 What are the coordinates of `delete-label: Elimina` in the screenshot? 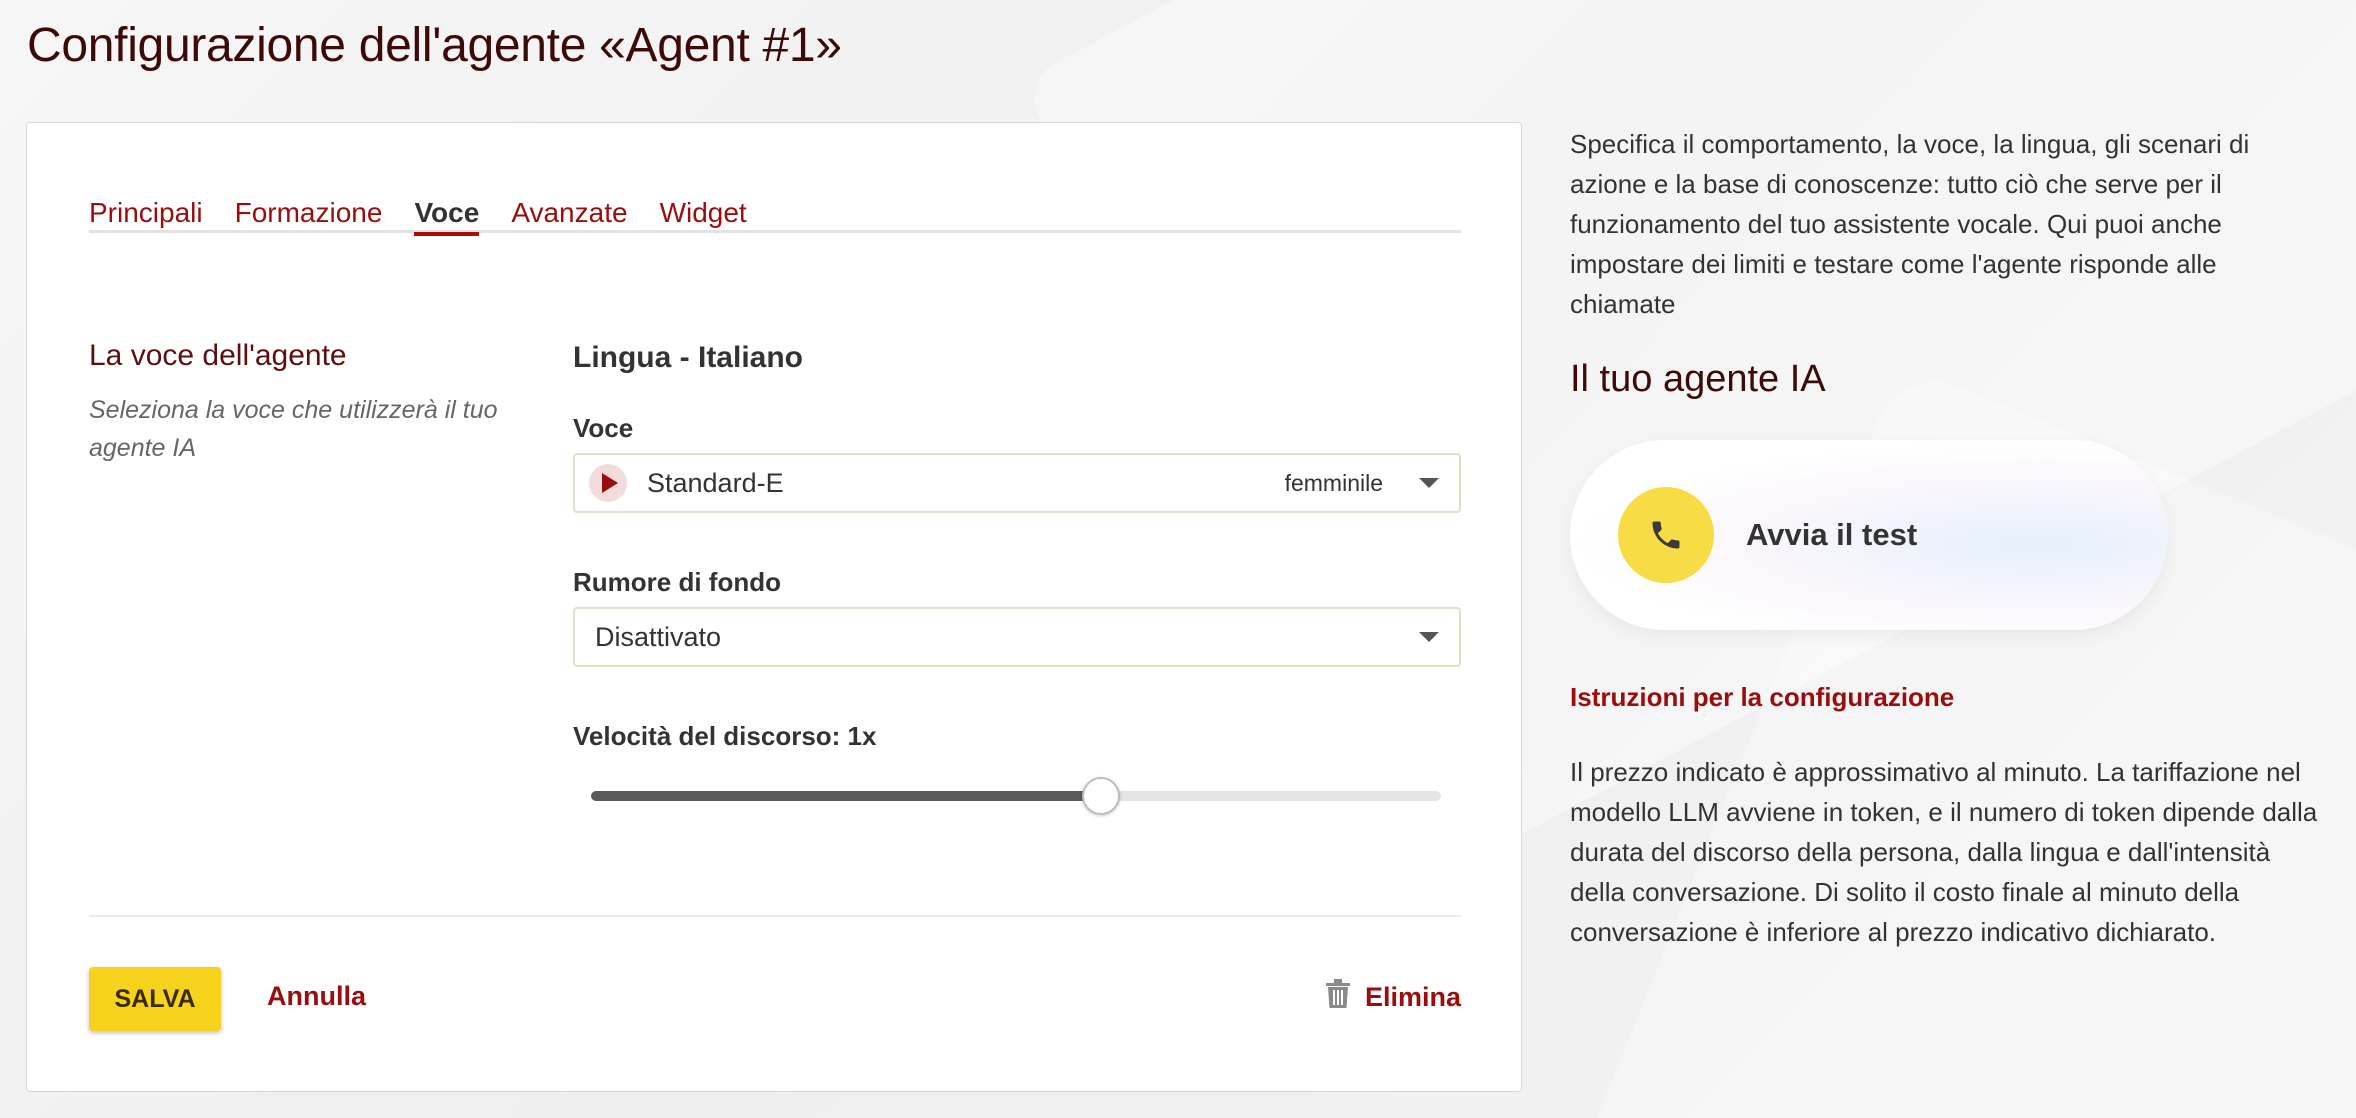 It's located at (1412, 997).